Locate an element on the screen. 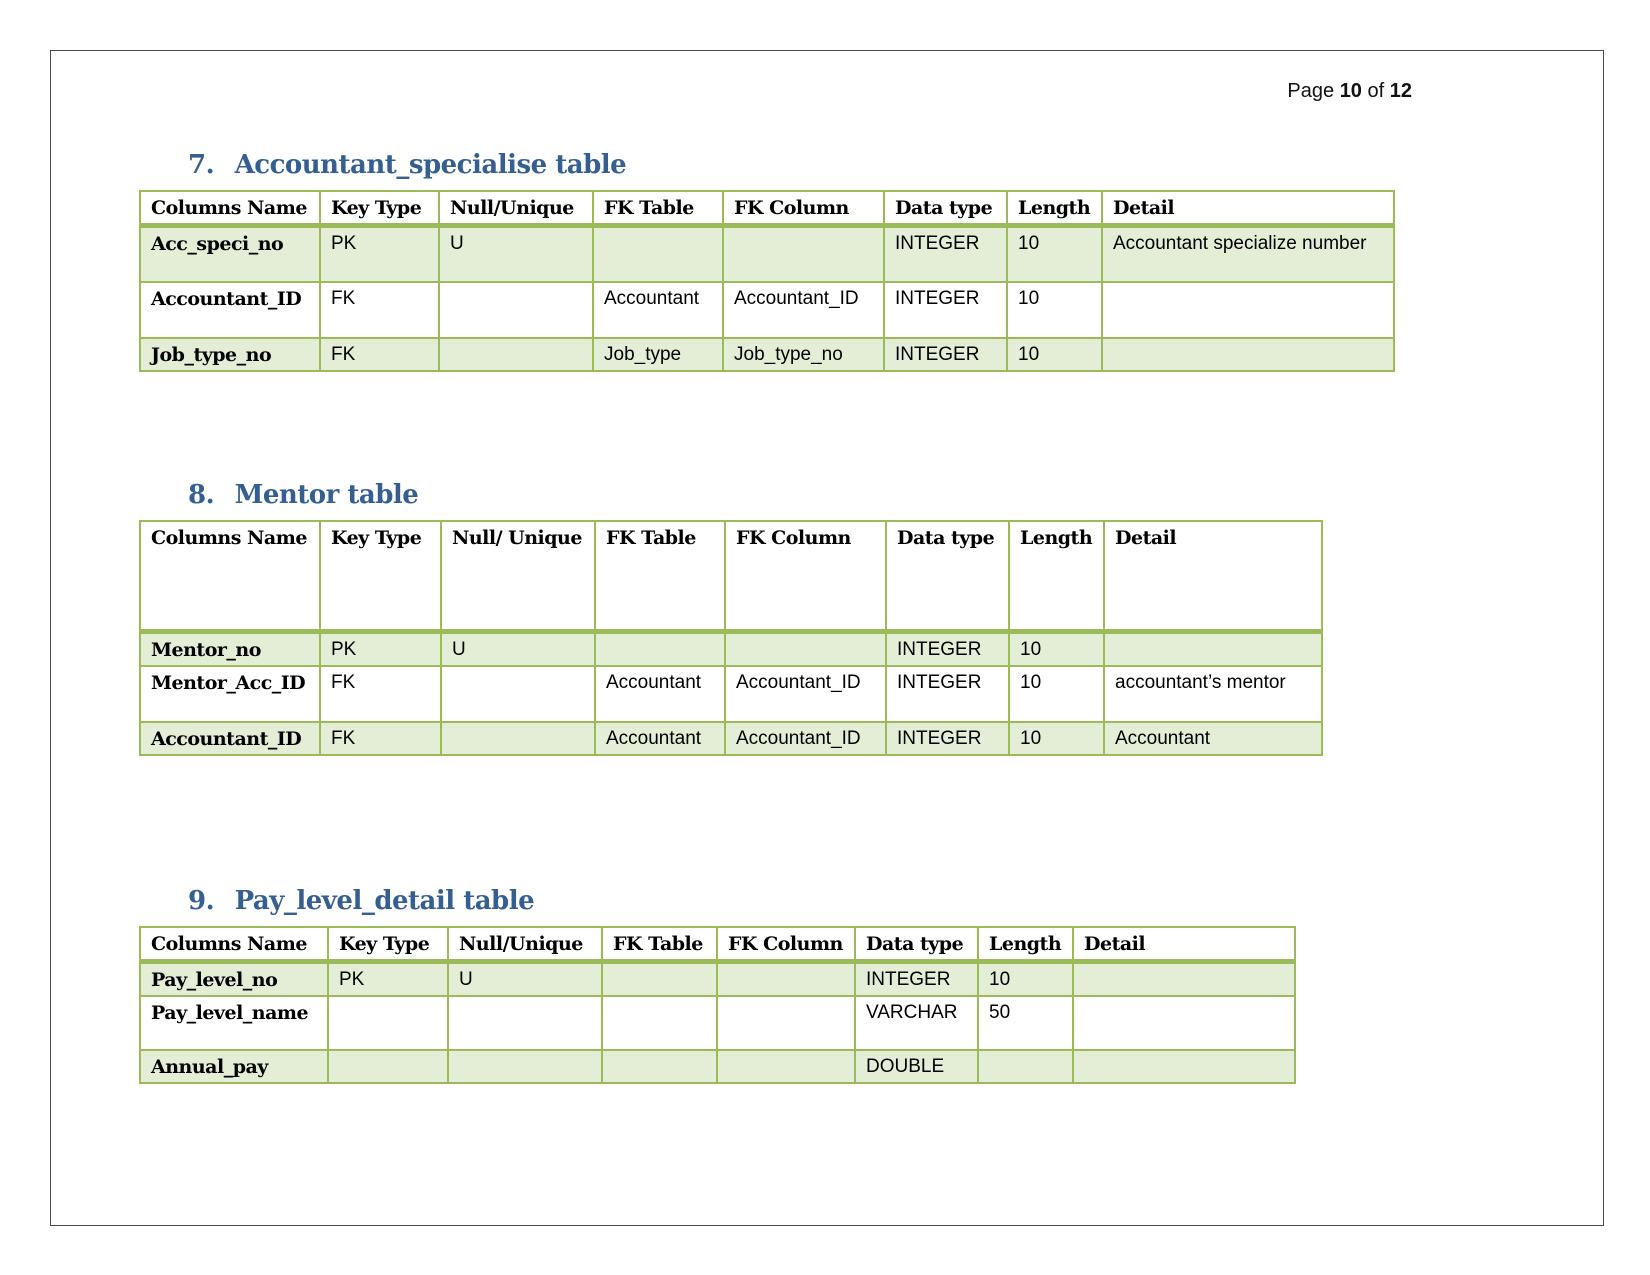  table-row: Pay_level_no PK U INTEGER 10 is located at coordinates (717, 978).